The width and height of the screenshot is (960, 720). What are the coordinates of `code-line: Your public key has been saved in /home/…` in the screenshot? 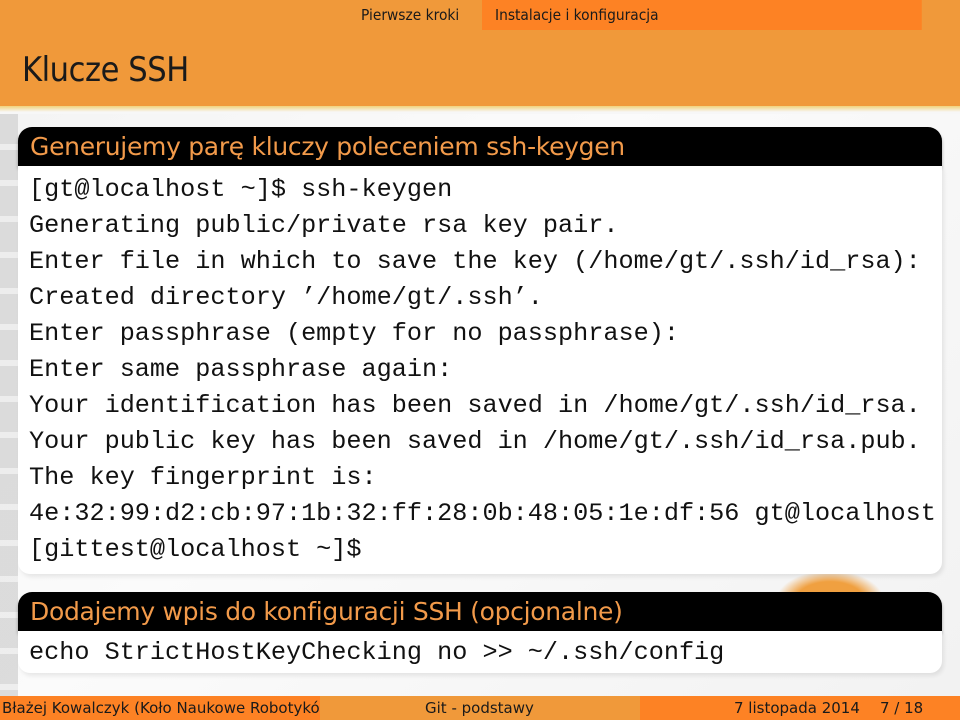 It's located at (475, 441).